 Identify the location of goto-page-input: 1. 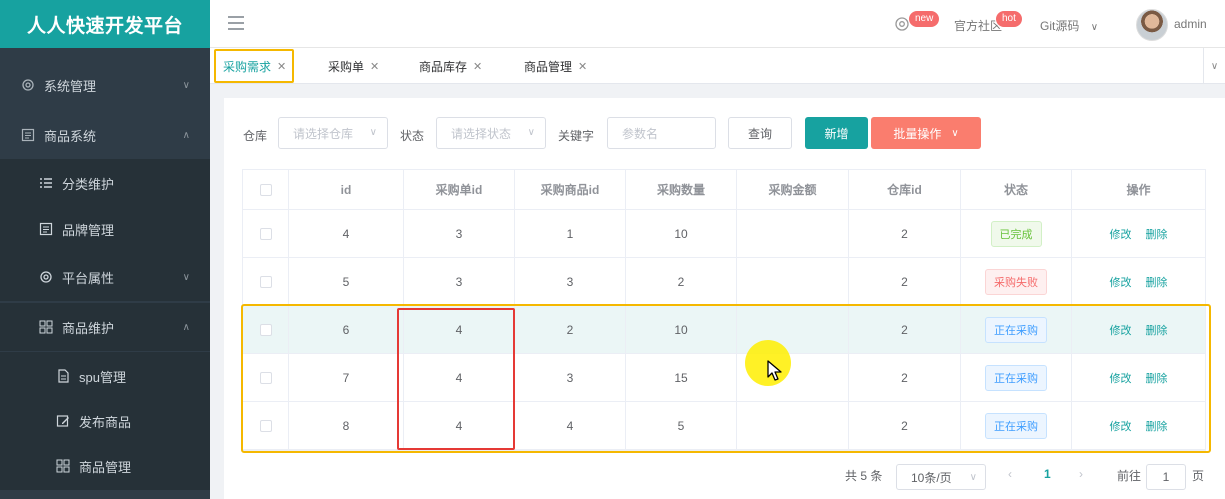
(1166, 477).